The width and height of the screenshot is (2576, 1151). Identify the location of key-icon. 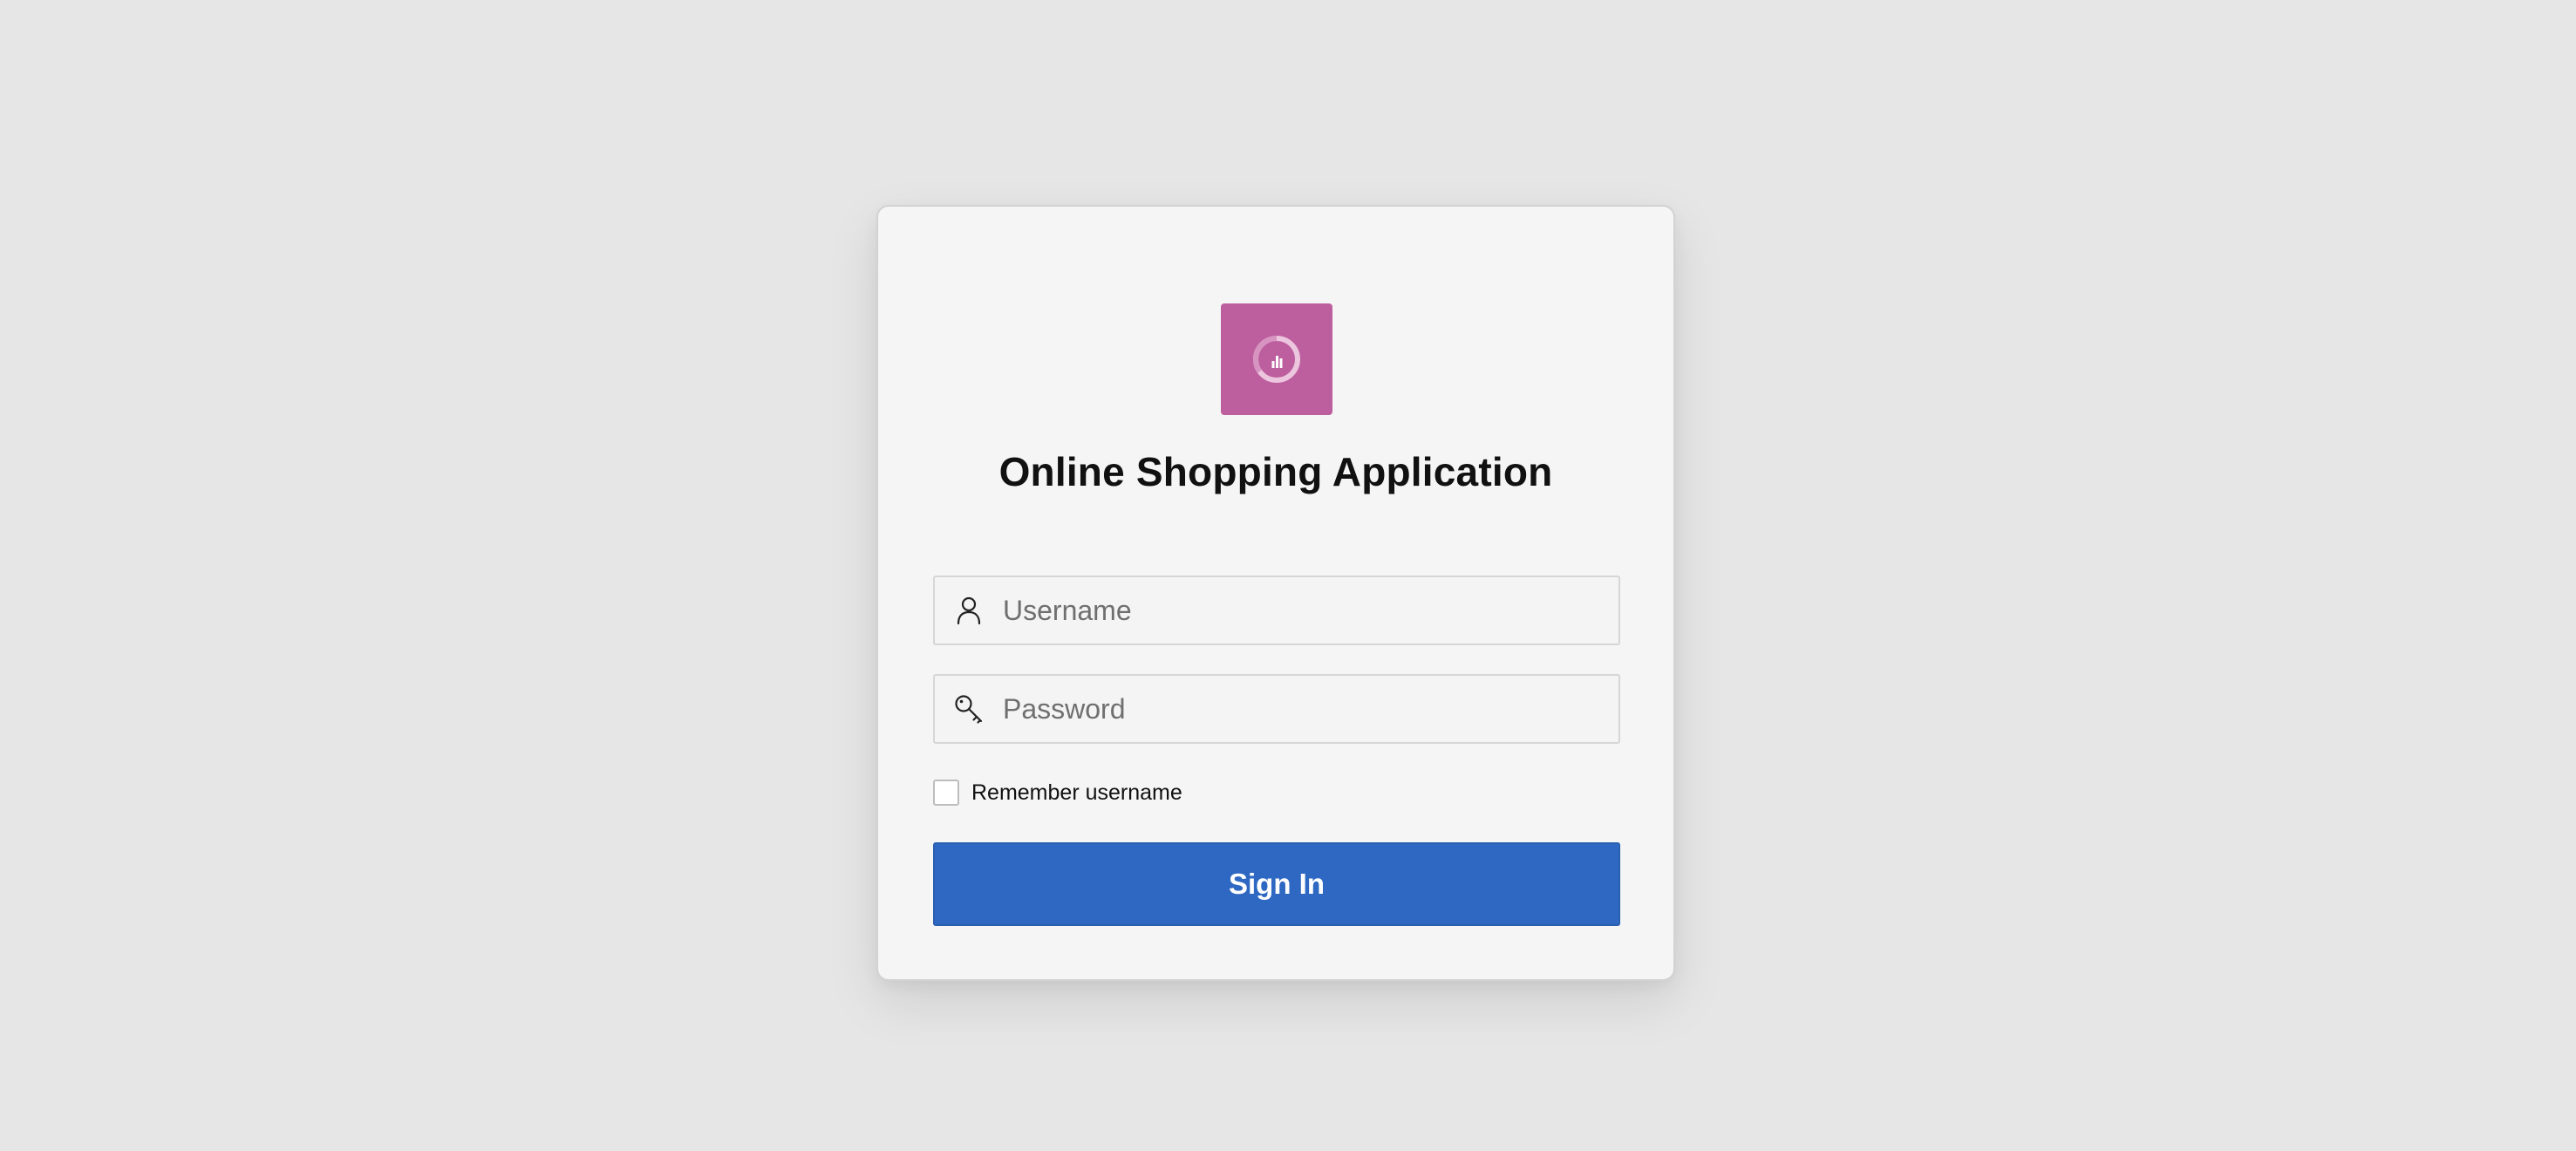
(969, 709).